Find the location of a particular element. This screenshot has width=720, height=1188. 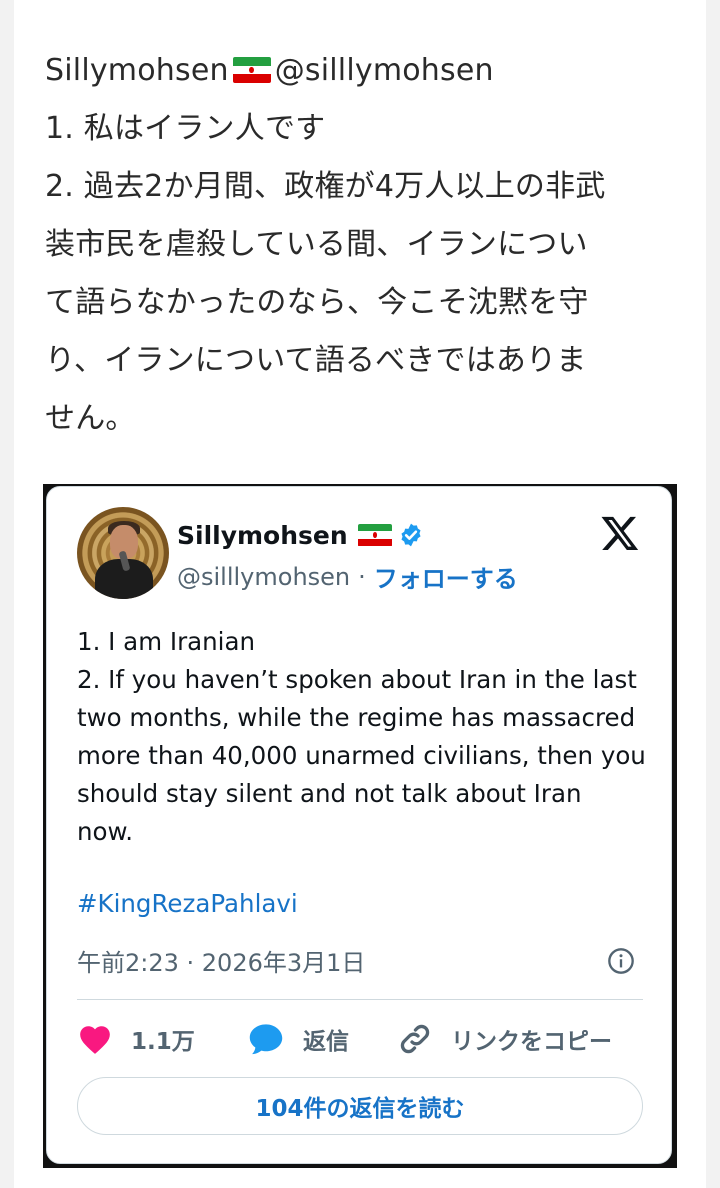

post-line: て語らなかったのなら、今こそ沈黙を守 is located at coordinates (317, 302).